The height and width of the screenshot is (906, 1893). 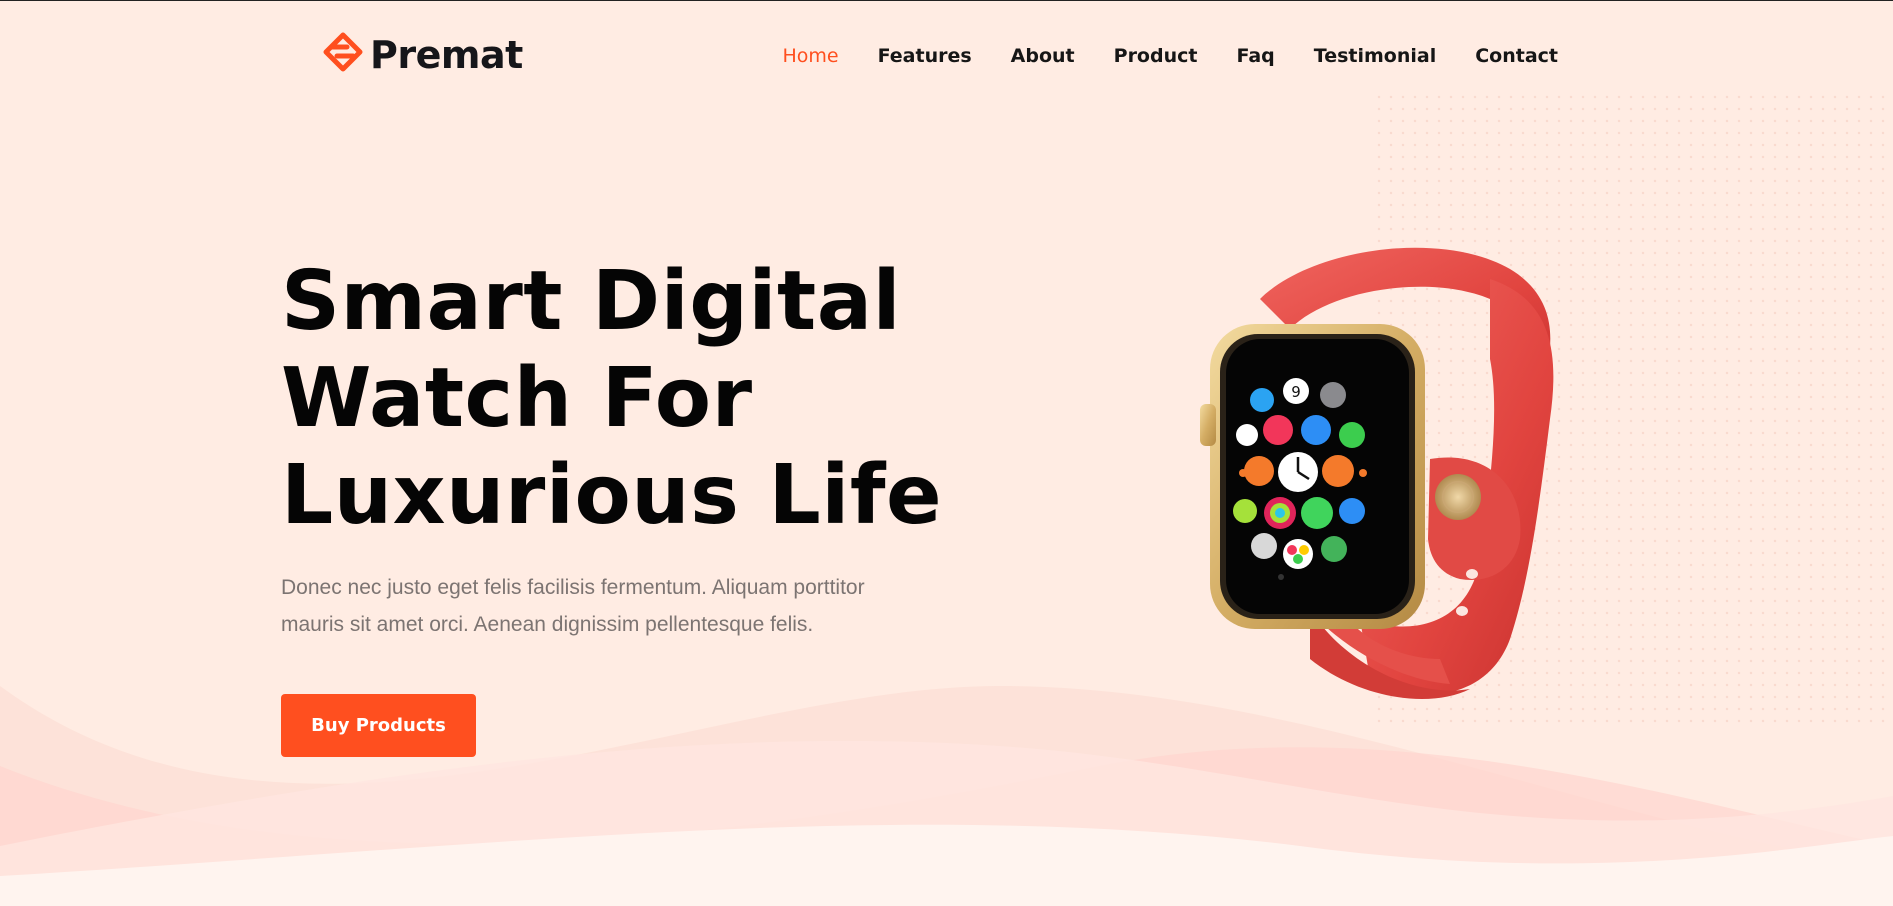 What do you see at coordinates (343, 55) in the screenshot?
I see `stacked-diamond-icon` at bounding box center [343, 55].